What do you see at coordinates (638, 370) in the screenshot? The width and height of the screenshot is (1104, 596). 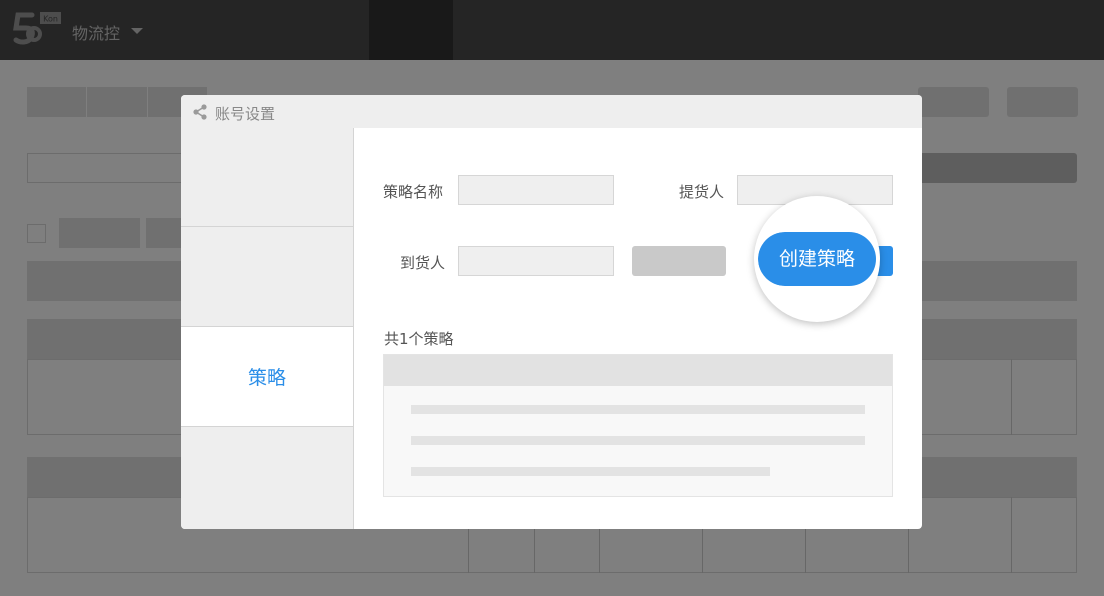 I see `strategy-list-header` at bounding box center [638, 370].